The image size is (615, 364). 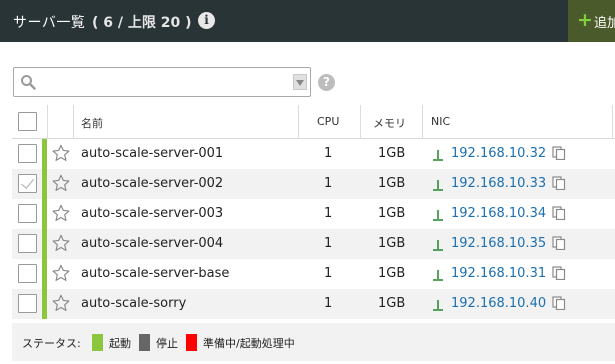 What do you see at coordinates (313, 304) in the screenshot?
I see `table-row: auto-scale-sorry 1 1GB 192.168.10.40` at bounding box center [313, 304].